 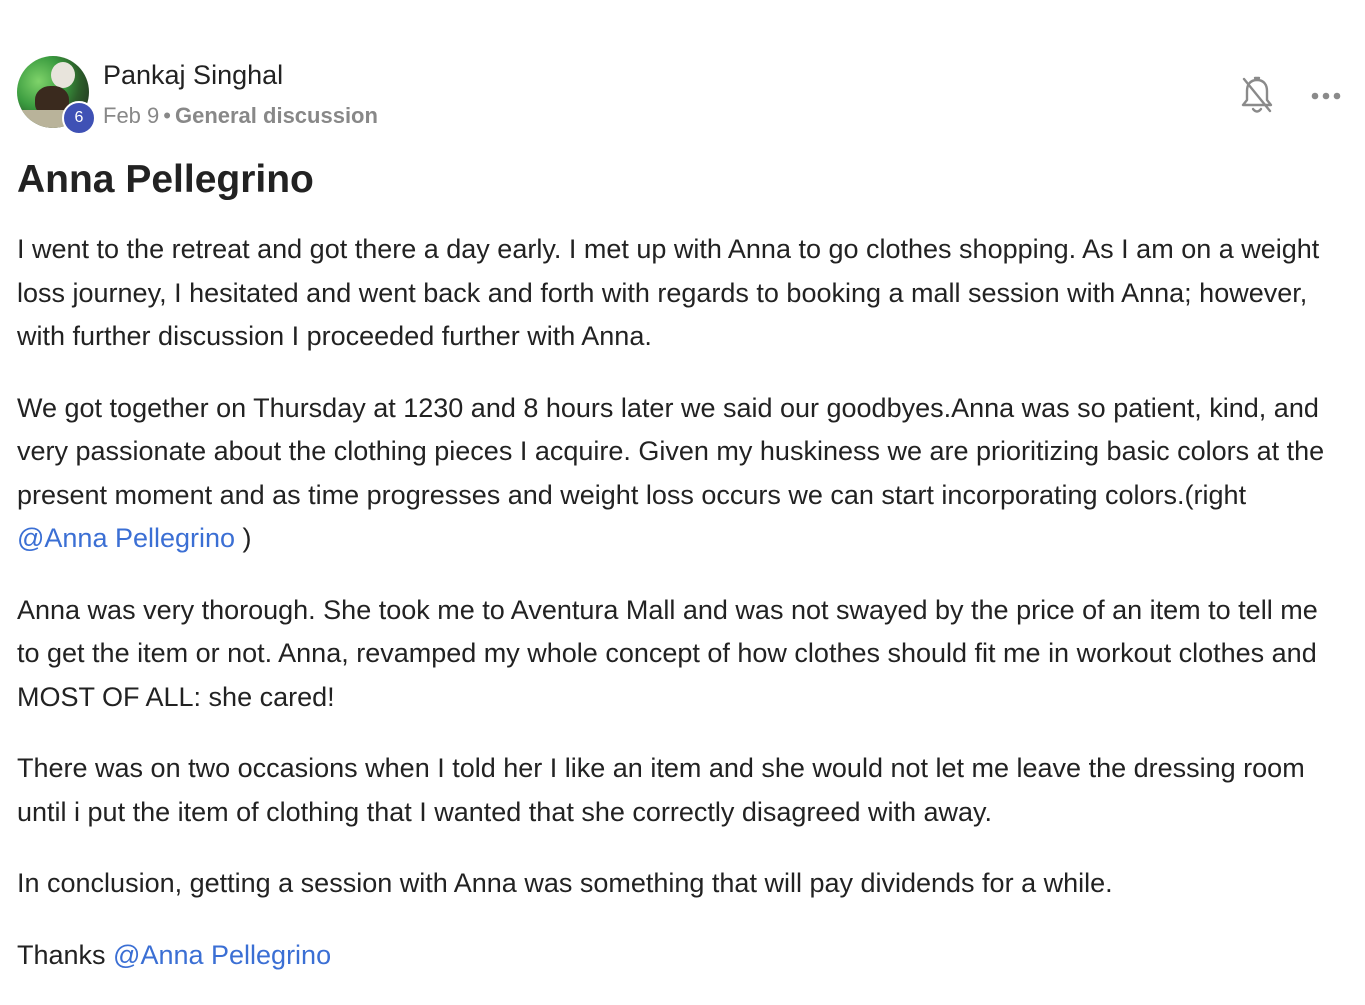 What do you see at coordinates (165, 179) in the screenshot?
I see `post-title: Anna Pellegrino` at bounding box center [165, 179].